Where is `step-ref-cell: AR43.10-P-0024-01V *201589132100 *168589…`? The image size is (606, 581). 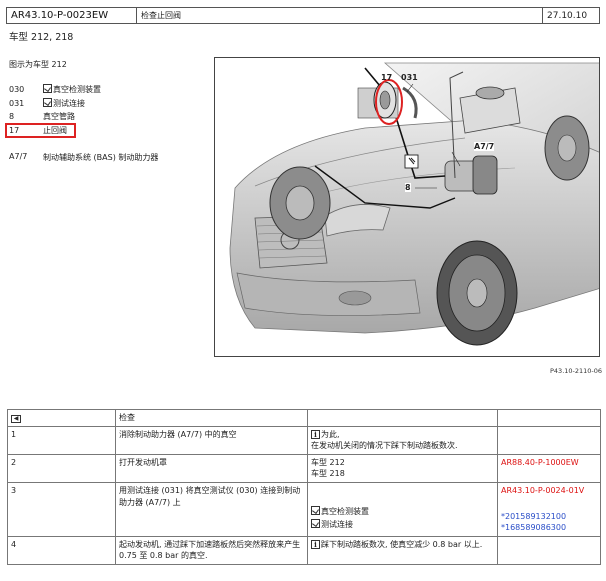
step-ref-cell: AR43.10-P-0024-01V *201589132100 *168589… is located at coordinates (549, 509).